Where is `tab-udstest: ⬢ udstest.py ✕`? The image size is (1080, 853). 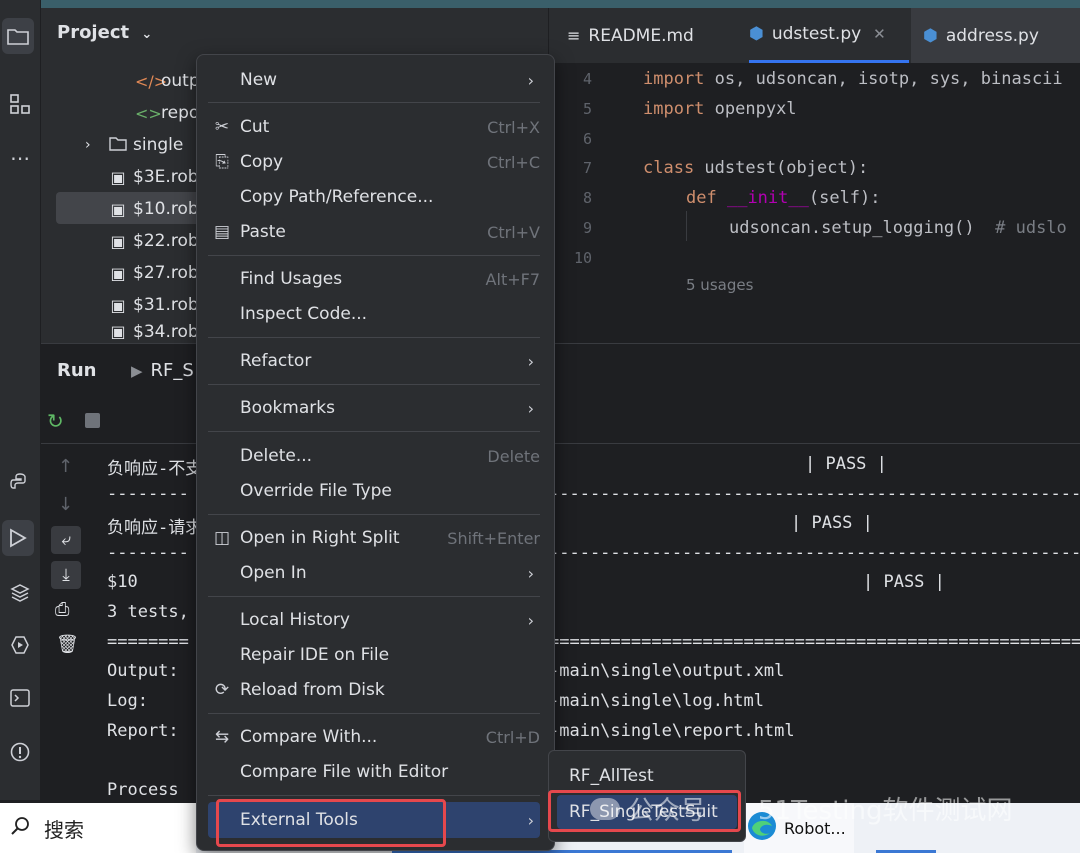 tab-udstest: ⬢ udstest.py ✕ is located at coordinates (829, 35).